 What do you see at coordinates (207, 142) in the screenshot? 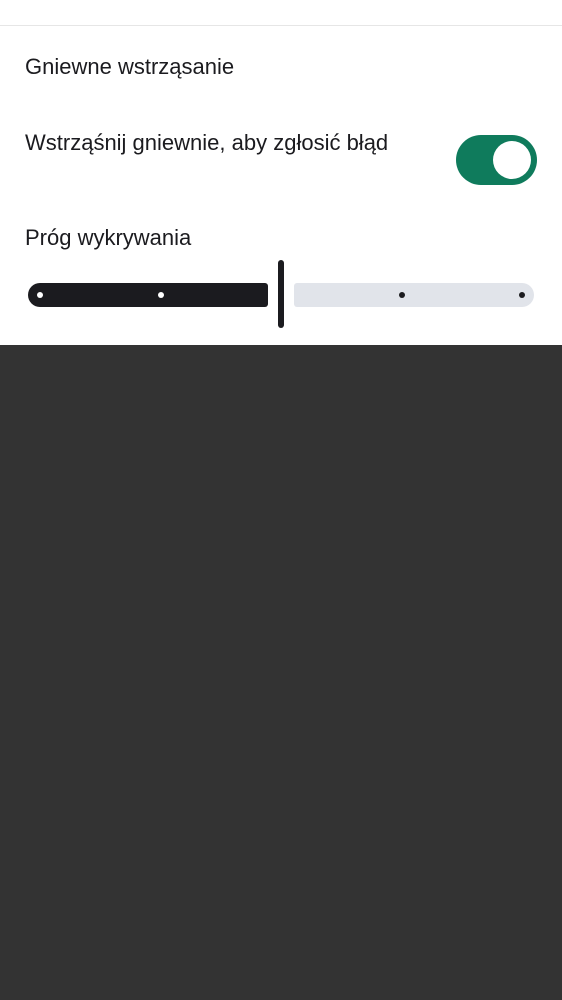
I see `shake-setting-label: Wstrząśnij gniewnie, aby zgłosić błąd` at bounding box center [207, 142].